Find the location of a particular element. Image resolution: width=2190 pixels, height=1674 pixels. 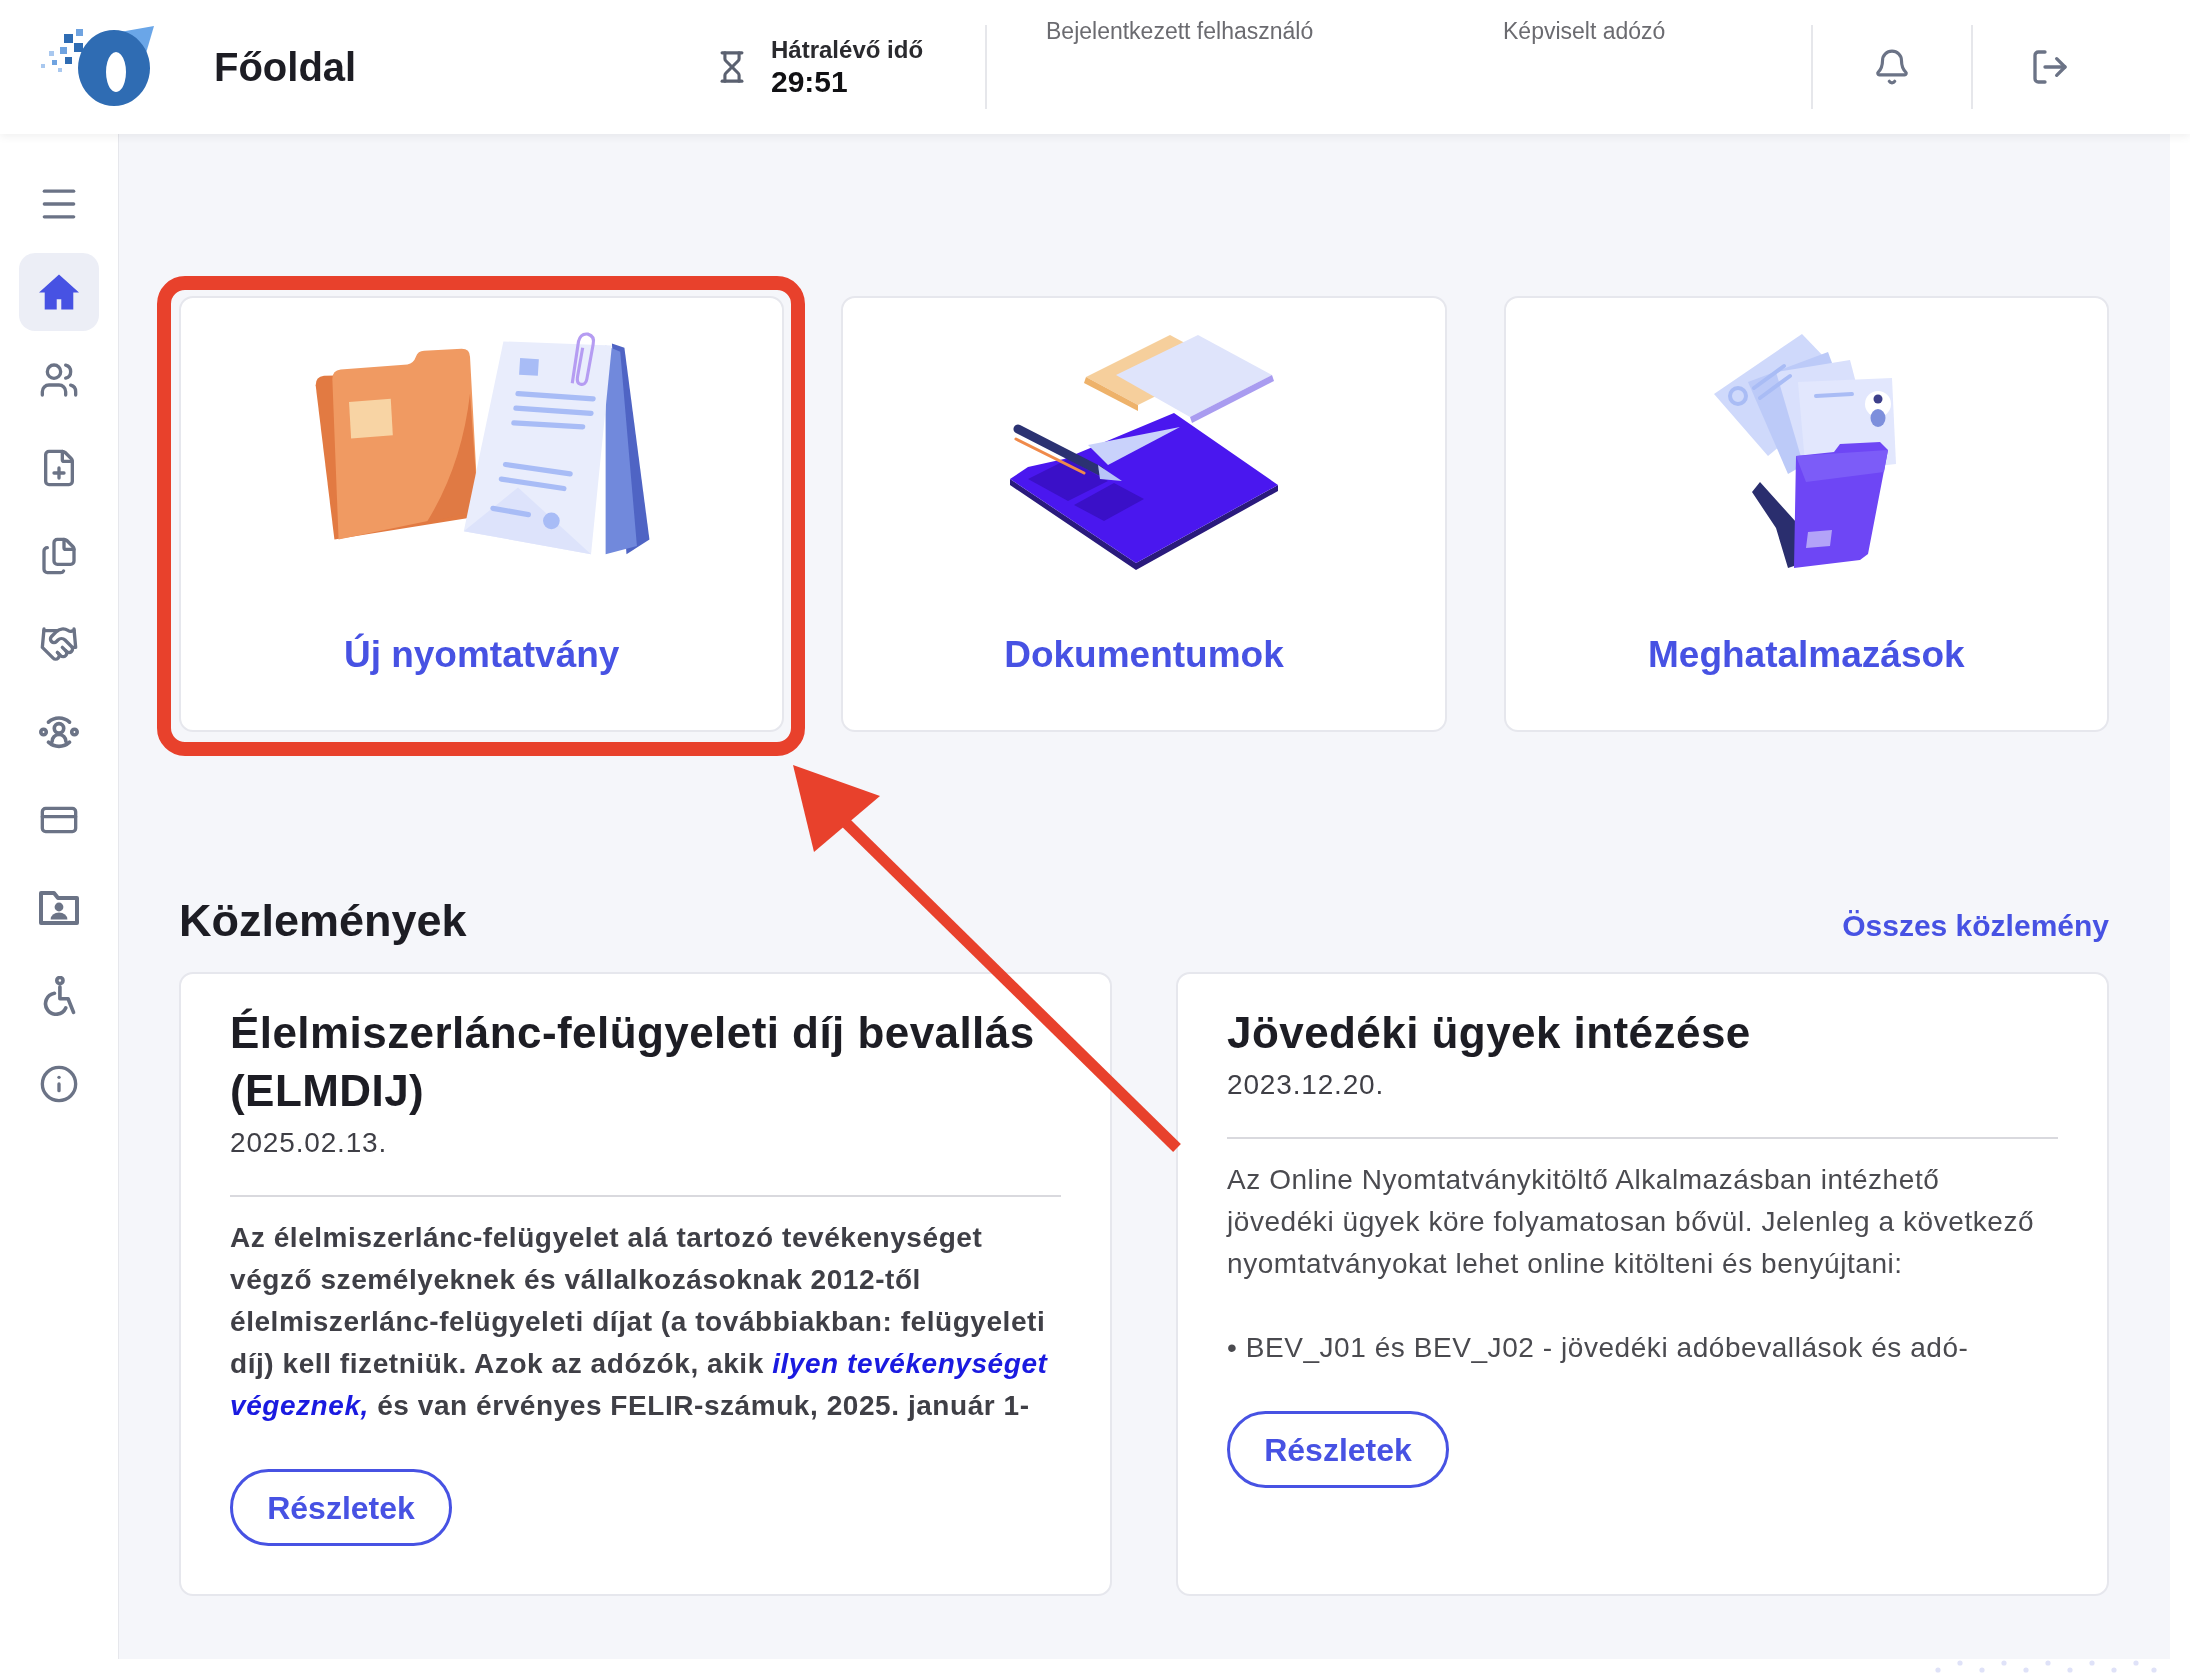

inline-link: végeznek, is located at coordinates (299, 1405).